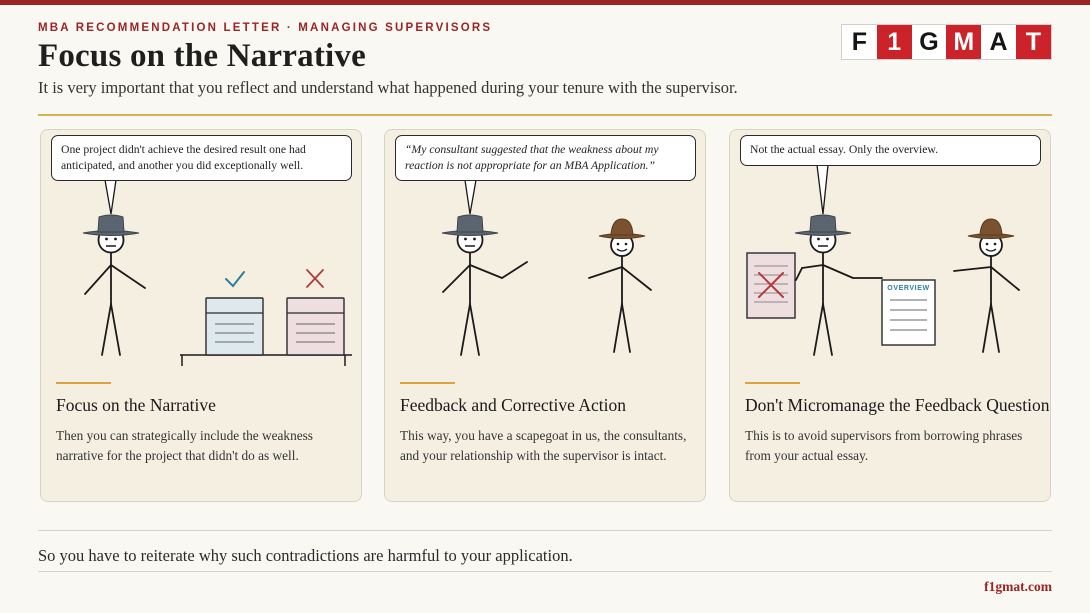 This screenshot has height=613, width=1090. I want to click on logo-letter: T, so click(1033, 42).